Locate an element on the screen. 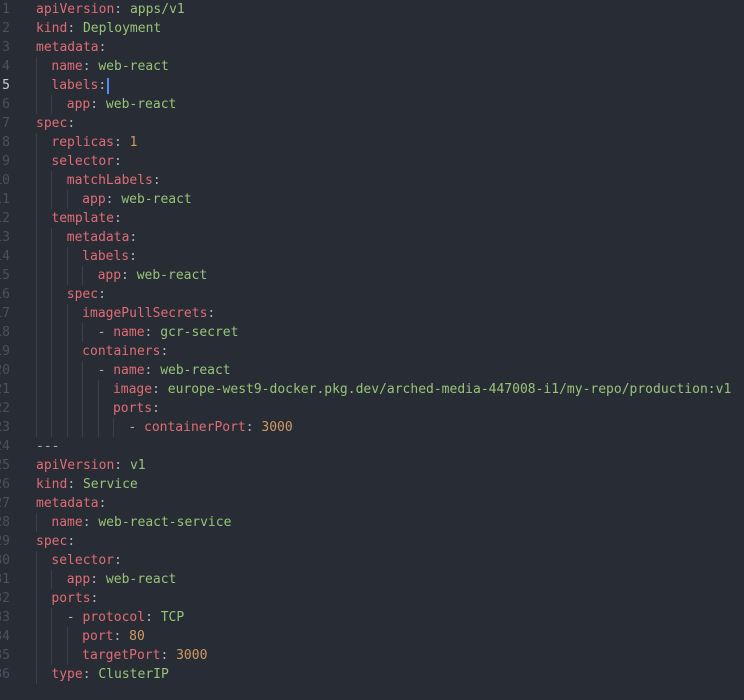 This screenshot has width=744, height=700. code-line: 2 kind: Deployment is located at coordinates (372, 28).